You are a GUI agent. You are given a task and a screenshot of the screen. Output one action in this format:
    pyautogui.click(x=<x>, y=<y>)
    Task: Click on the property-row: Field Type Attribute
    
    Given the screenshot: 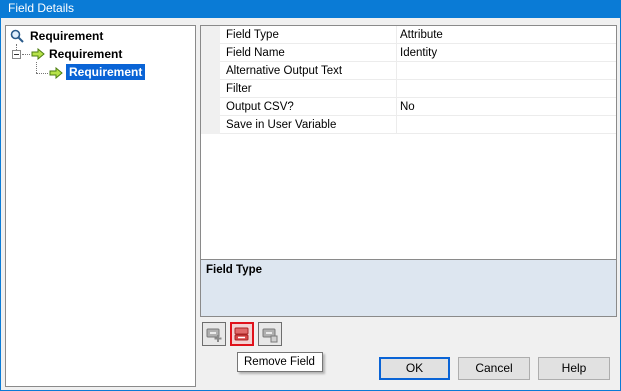 What is the action you would take?
    pyautogui.click(x=408, y=35)
    